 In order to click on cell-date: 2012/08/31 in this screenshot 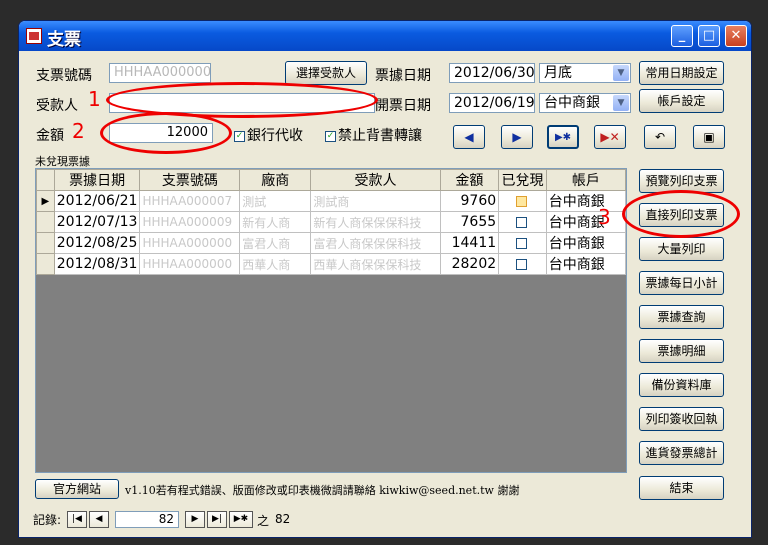, I will do `click(97, 264)`.